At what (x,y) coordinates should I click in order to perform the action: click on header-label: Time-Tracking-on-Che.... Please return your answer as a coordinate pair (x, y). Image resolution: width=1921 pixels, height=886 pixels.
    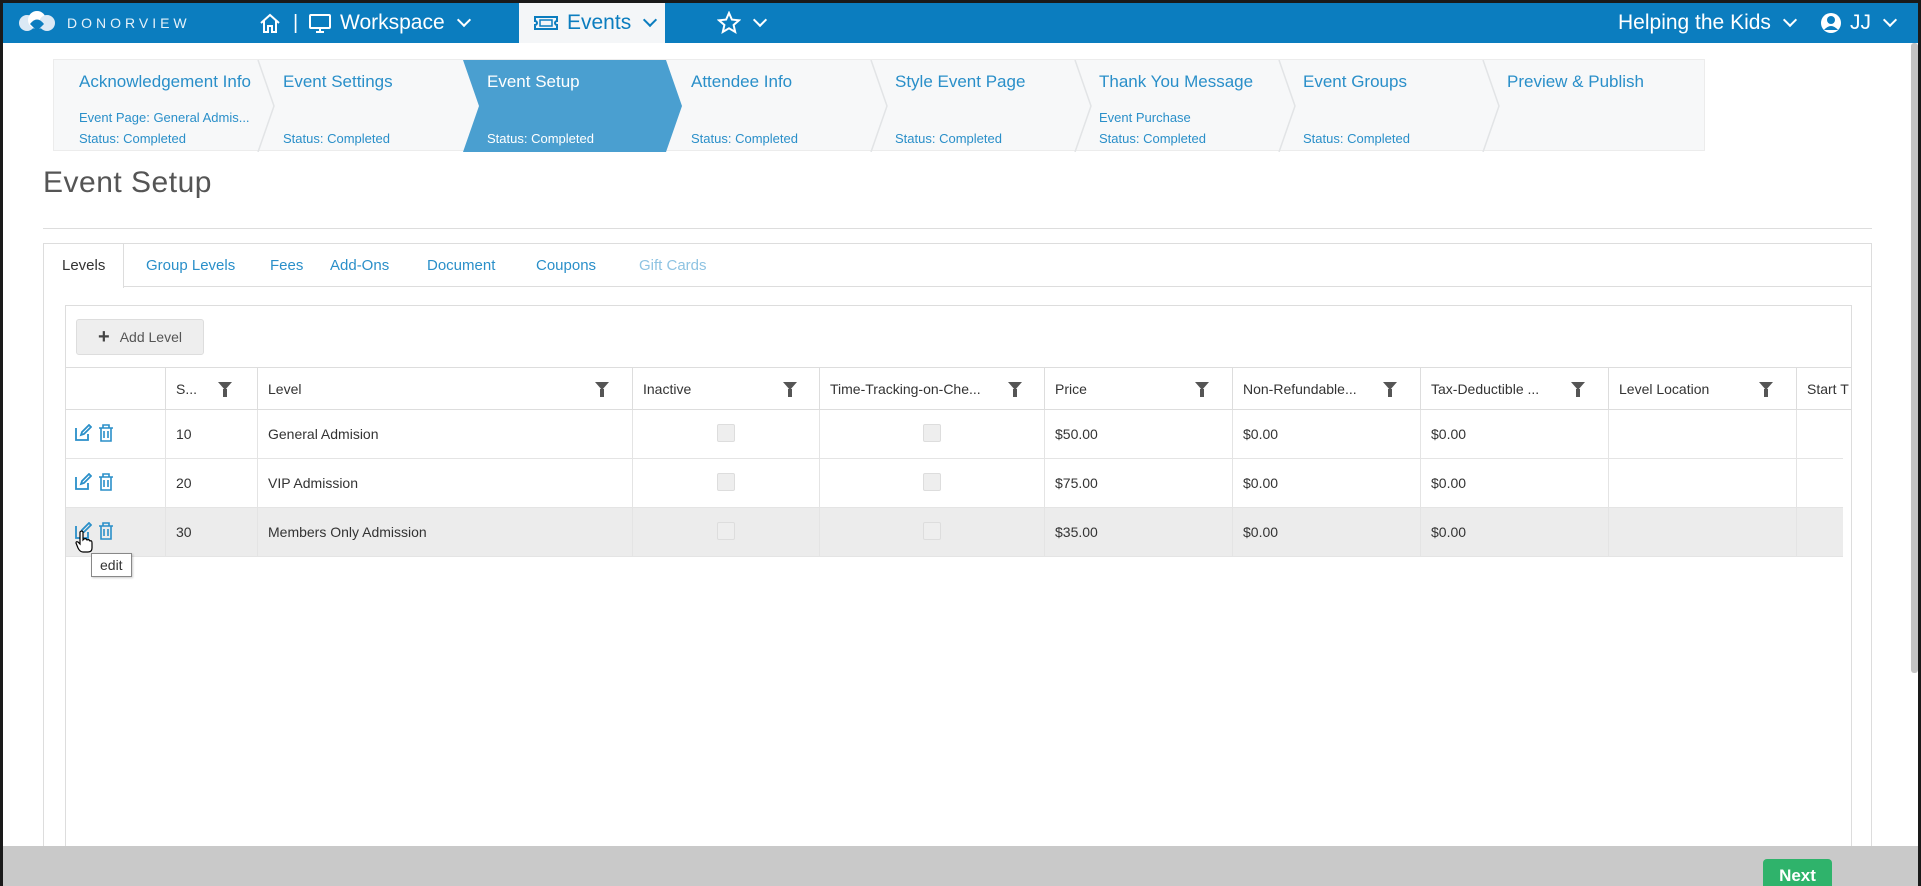
    Looking at the image, I should click on (905, 389).